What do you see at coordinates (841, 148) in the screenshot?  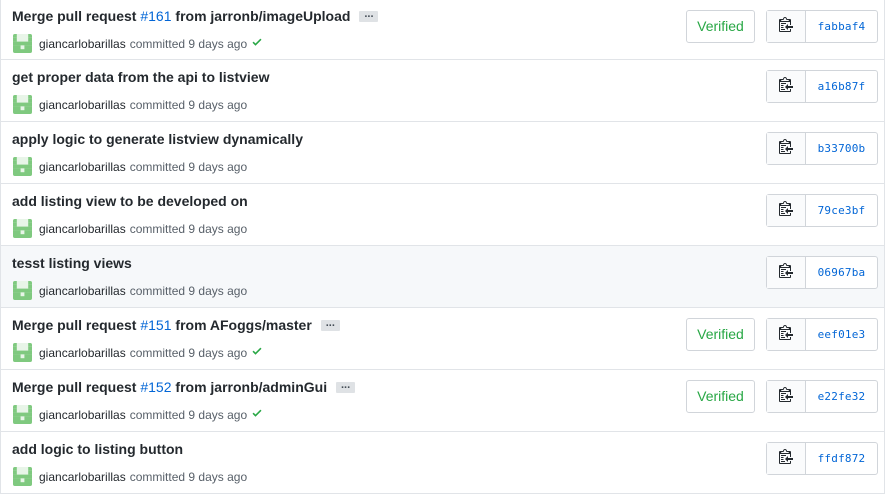 I see `commit-sha-link: b33700b` at bounding box center [841, 148].